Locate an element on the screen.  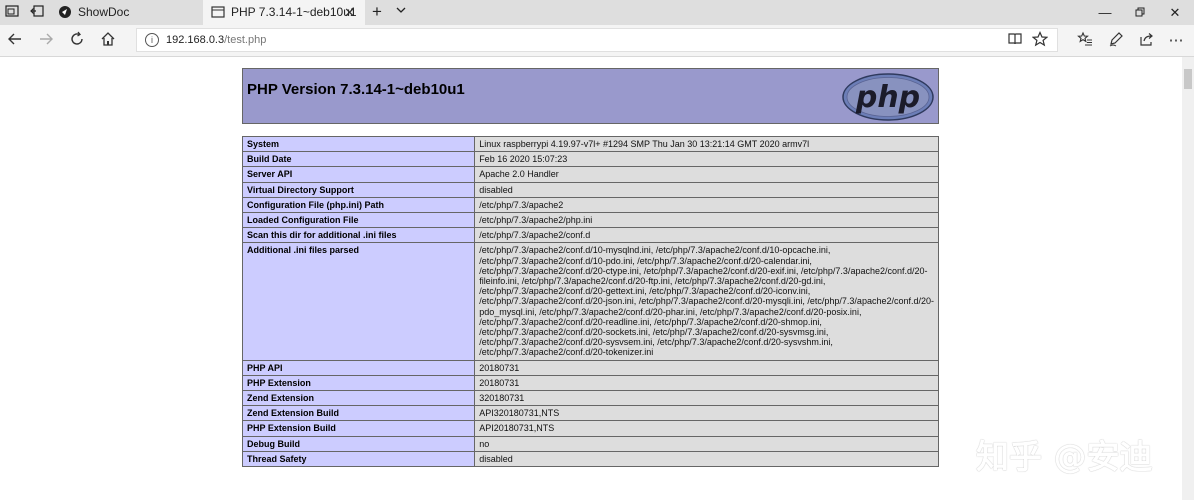
row-key: PHP API is located at coordinates (358, 367).